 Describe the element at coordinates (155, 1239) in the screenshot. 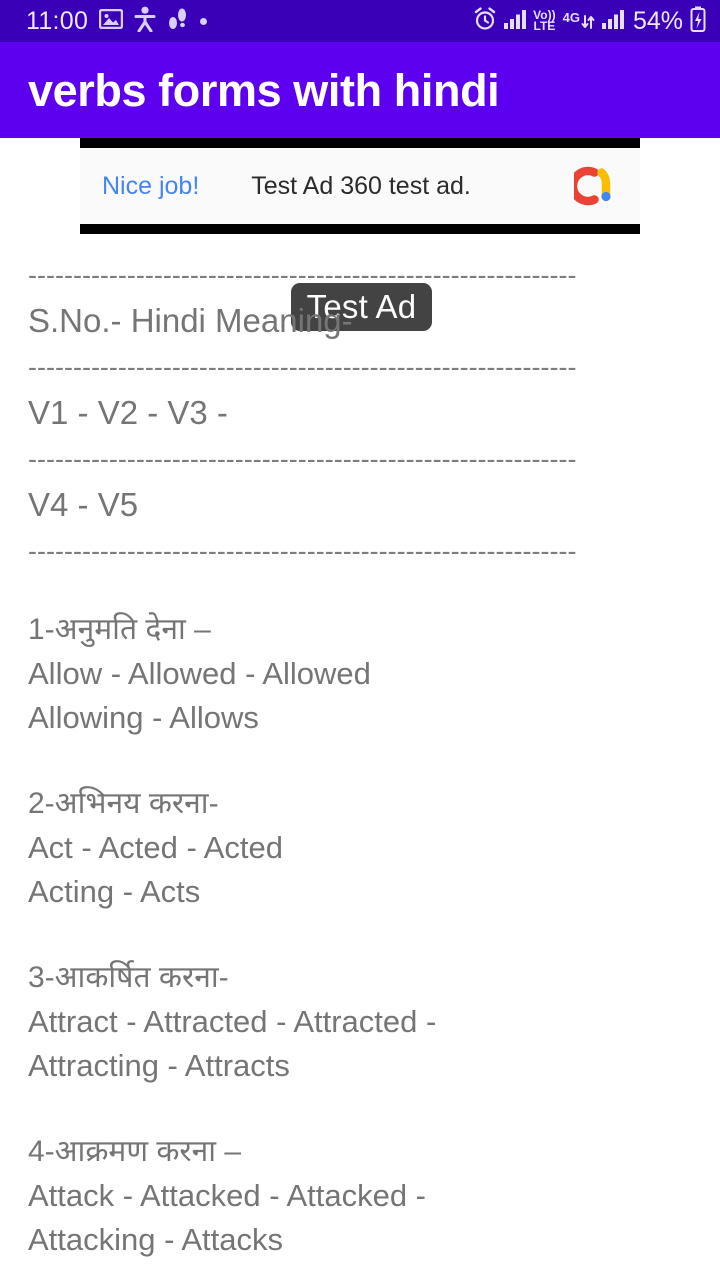

I see `verb-forms-line-2: Attacking - Attacks` at that location.